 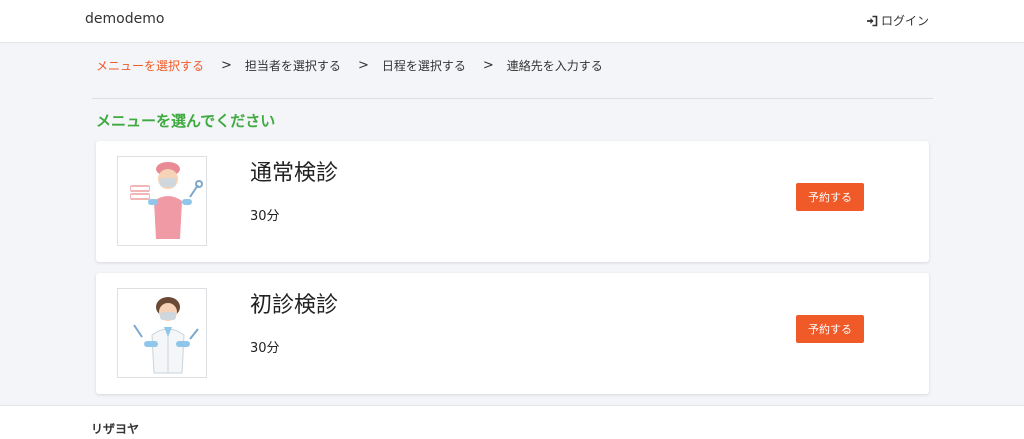 I want to click on divider, so click(x=512, y=98).